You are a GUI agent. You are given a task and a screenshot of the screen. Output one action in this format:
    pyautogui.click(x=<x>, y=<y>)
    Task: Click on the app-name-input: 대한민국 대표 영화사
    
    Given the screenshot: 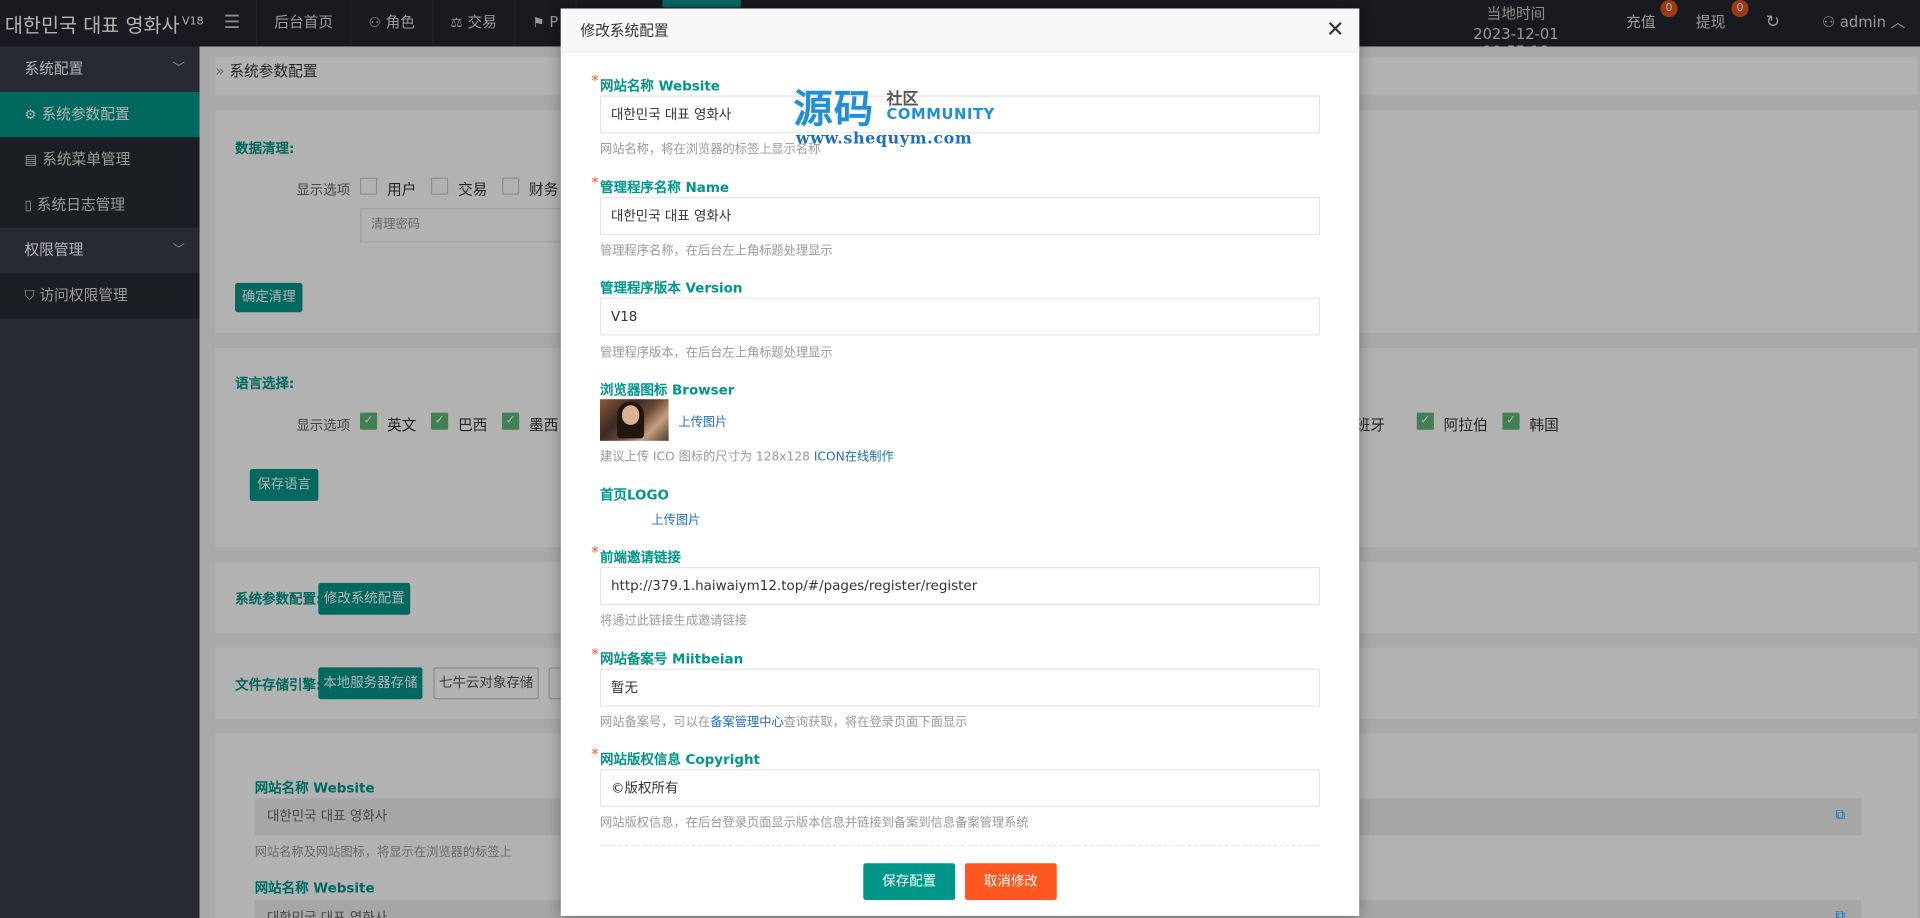 What is the action you would take?
    pyautogui.click(x=960, y=216)
    